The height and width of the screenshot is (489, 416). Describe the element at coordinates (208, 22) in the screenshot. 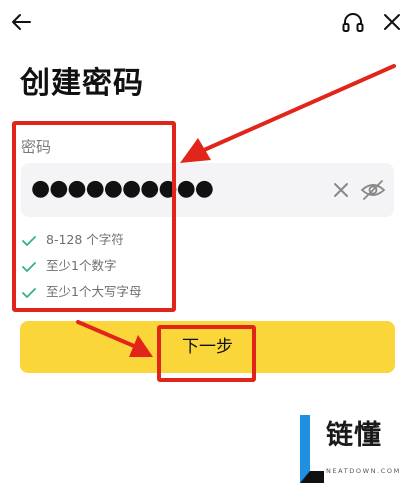

I see `top-bar` at that location.